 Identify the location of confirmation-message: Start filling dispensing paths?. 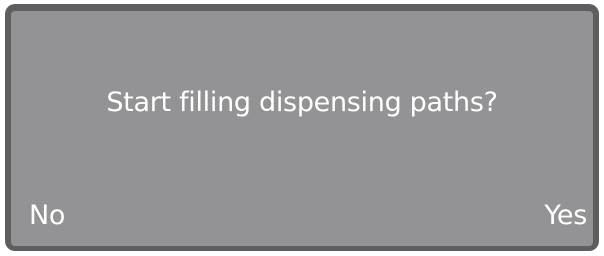
(302, 102).